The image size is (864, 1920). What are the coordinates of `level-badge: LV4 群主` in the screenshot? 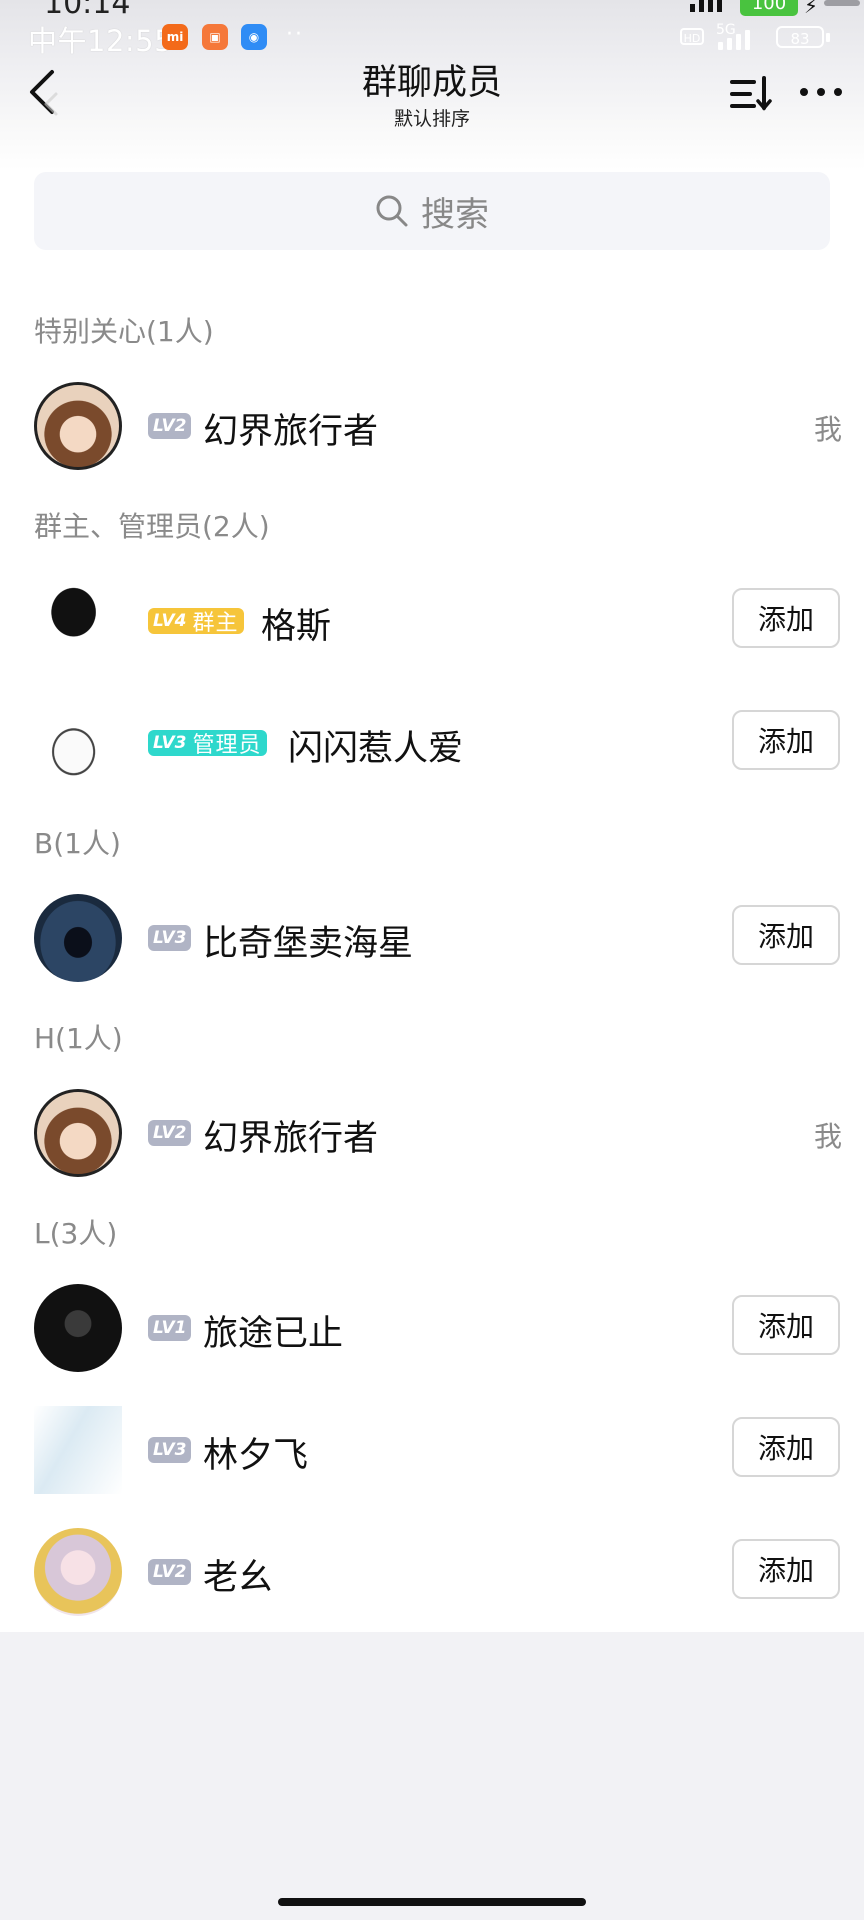 It's located at (196, 622).